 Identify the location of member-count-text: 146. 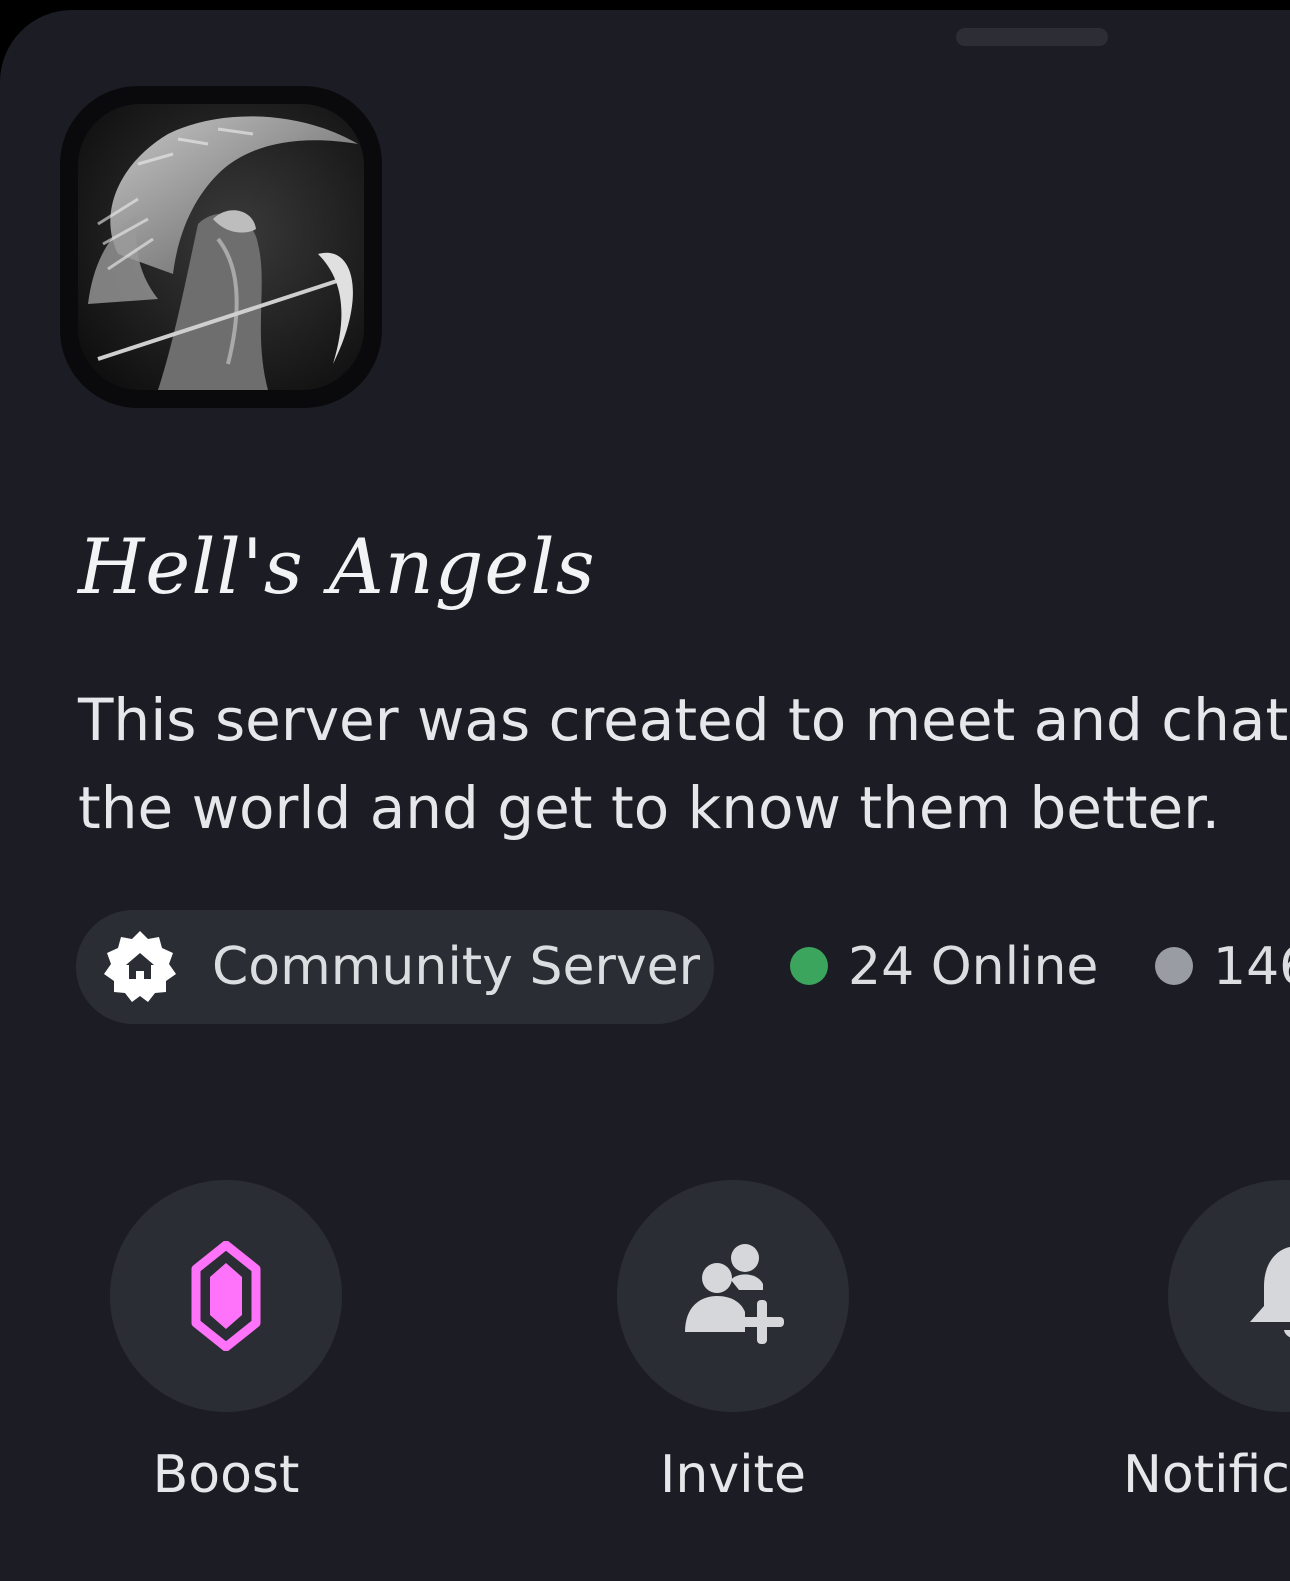
(1251, 967).